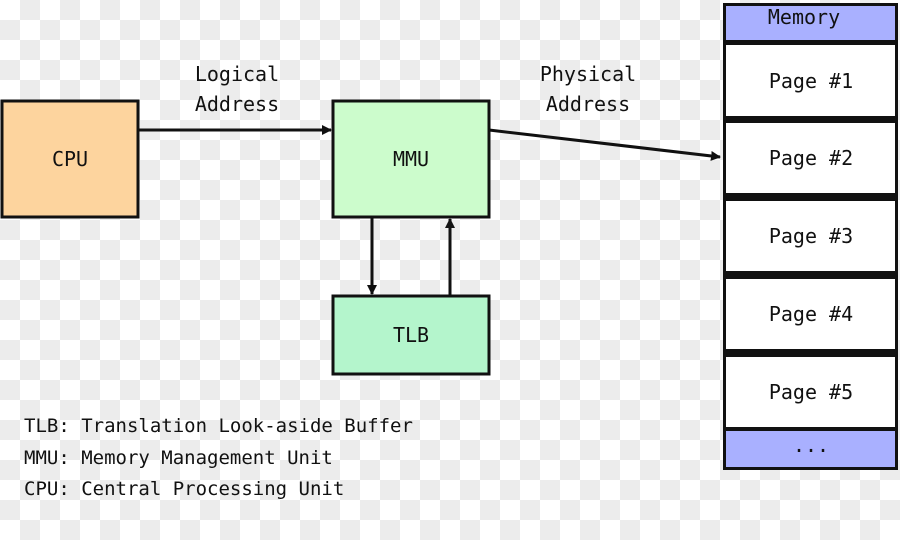 This screenshot has width=900, height=540. What do you see at coordinates (237, 104) in the screenshot?
I see `logical-label-2: Address` at bounding box center [237, 104].